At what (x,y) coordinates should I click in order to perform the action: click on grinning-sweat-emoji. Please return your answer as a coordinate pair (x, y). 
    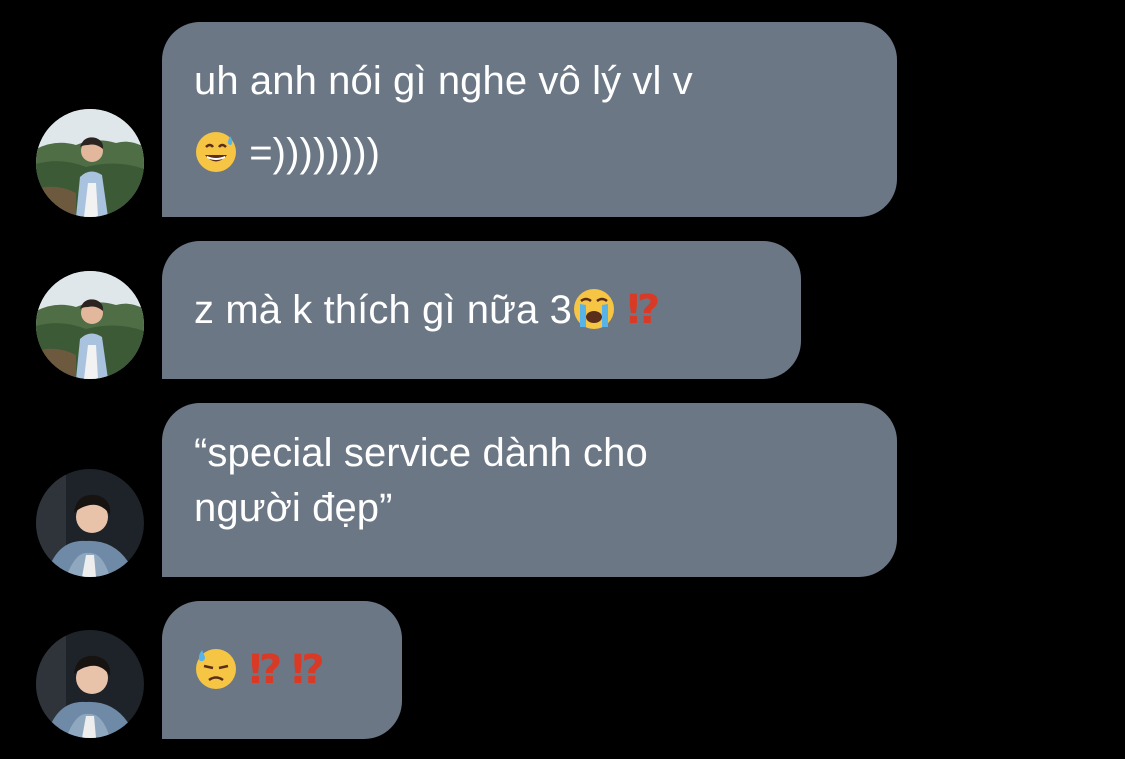
    Looking at the image, I should click on (216, 152).